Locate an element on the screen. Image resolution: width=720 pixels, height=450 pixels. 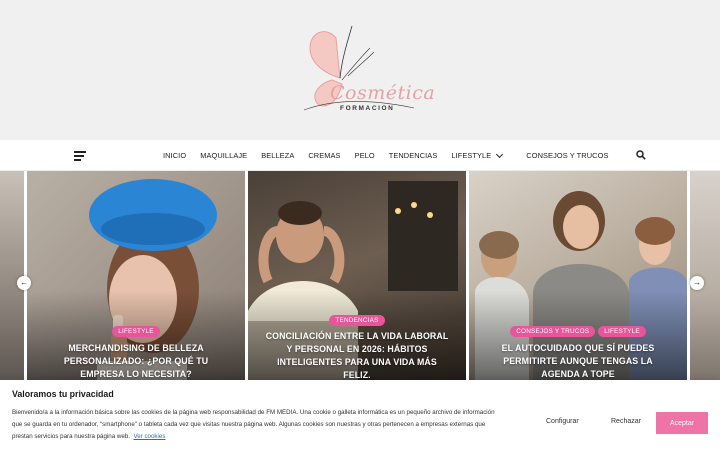
slide-2-categories: TENDENCIAS is located at coordinates (357, 320).